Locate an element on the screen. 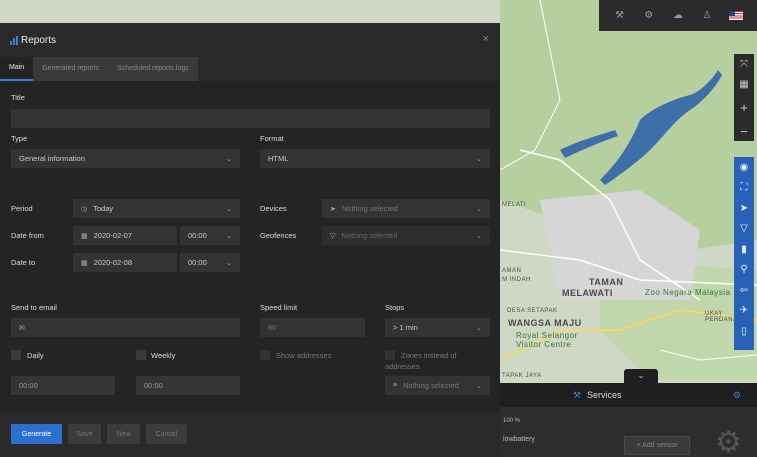  generate-button: Generate is located at coordinates (36, 434).